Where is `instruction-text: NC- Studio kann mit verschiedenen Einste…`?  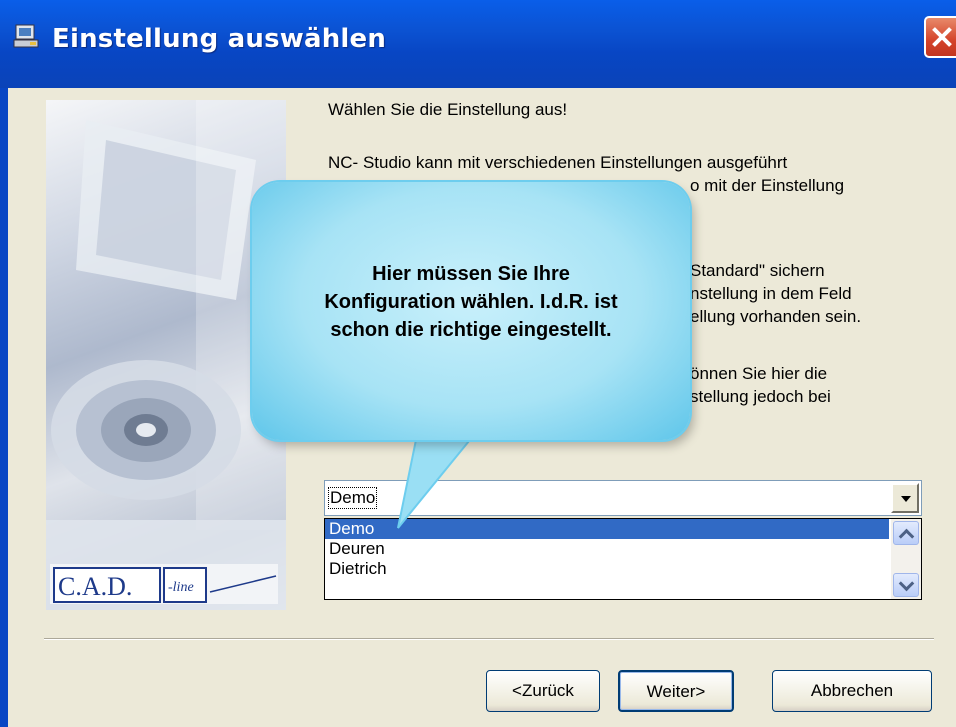
instruction-text: NC- Studio kann mit verschiedenen Einste… is located at coordinates (558, 162).